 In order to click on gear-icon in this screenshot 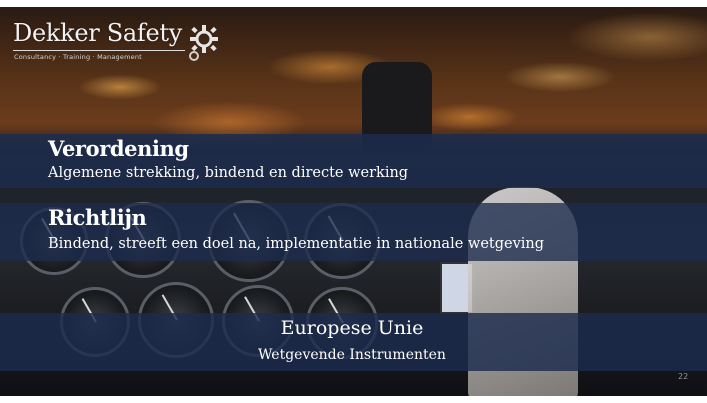, I will do `click(203, 43)`.